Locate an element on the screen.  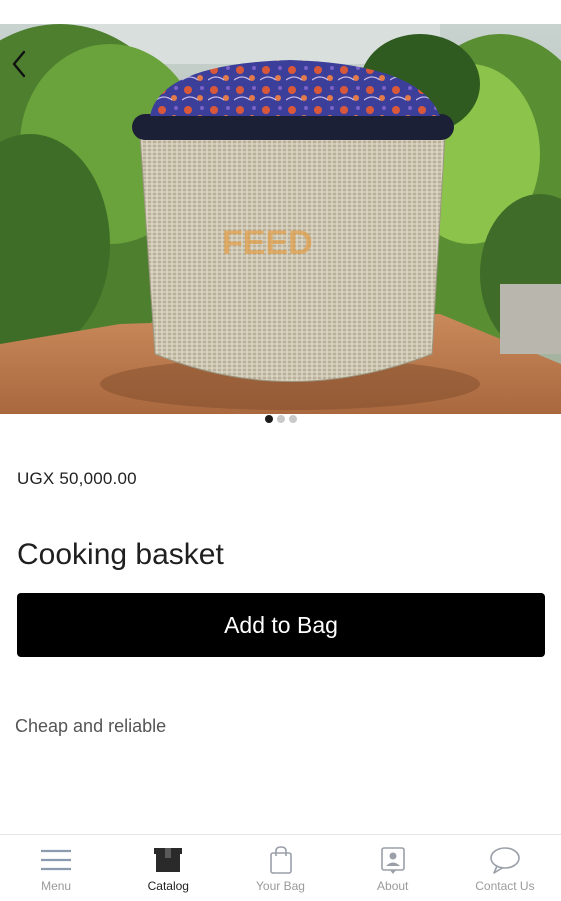
chevron-left-icon is located at coordinates (19, 64).